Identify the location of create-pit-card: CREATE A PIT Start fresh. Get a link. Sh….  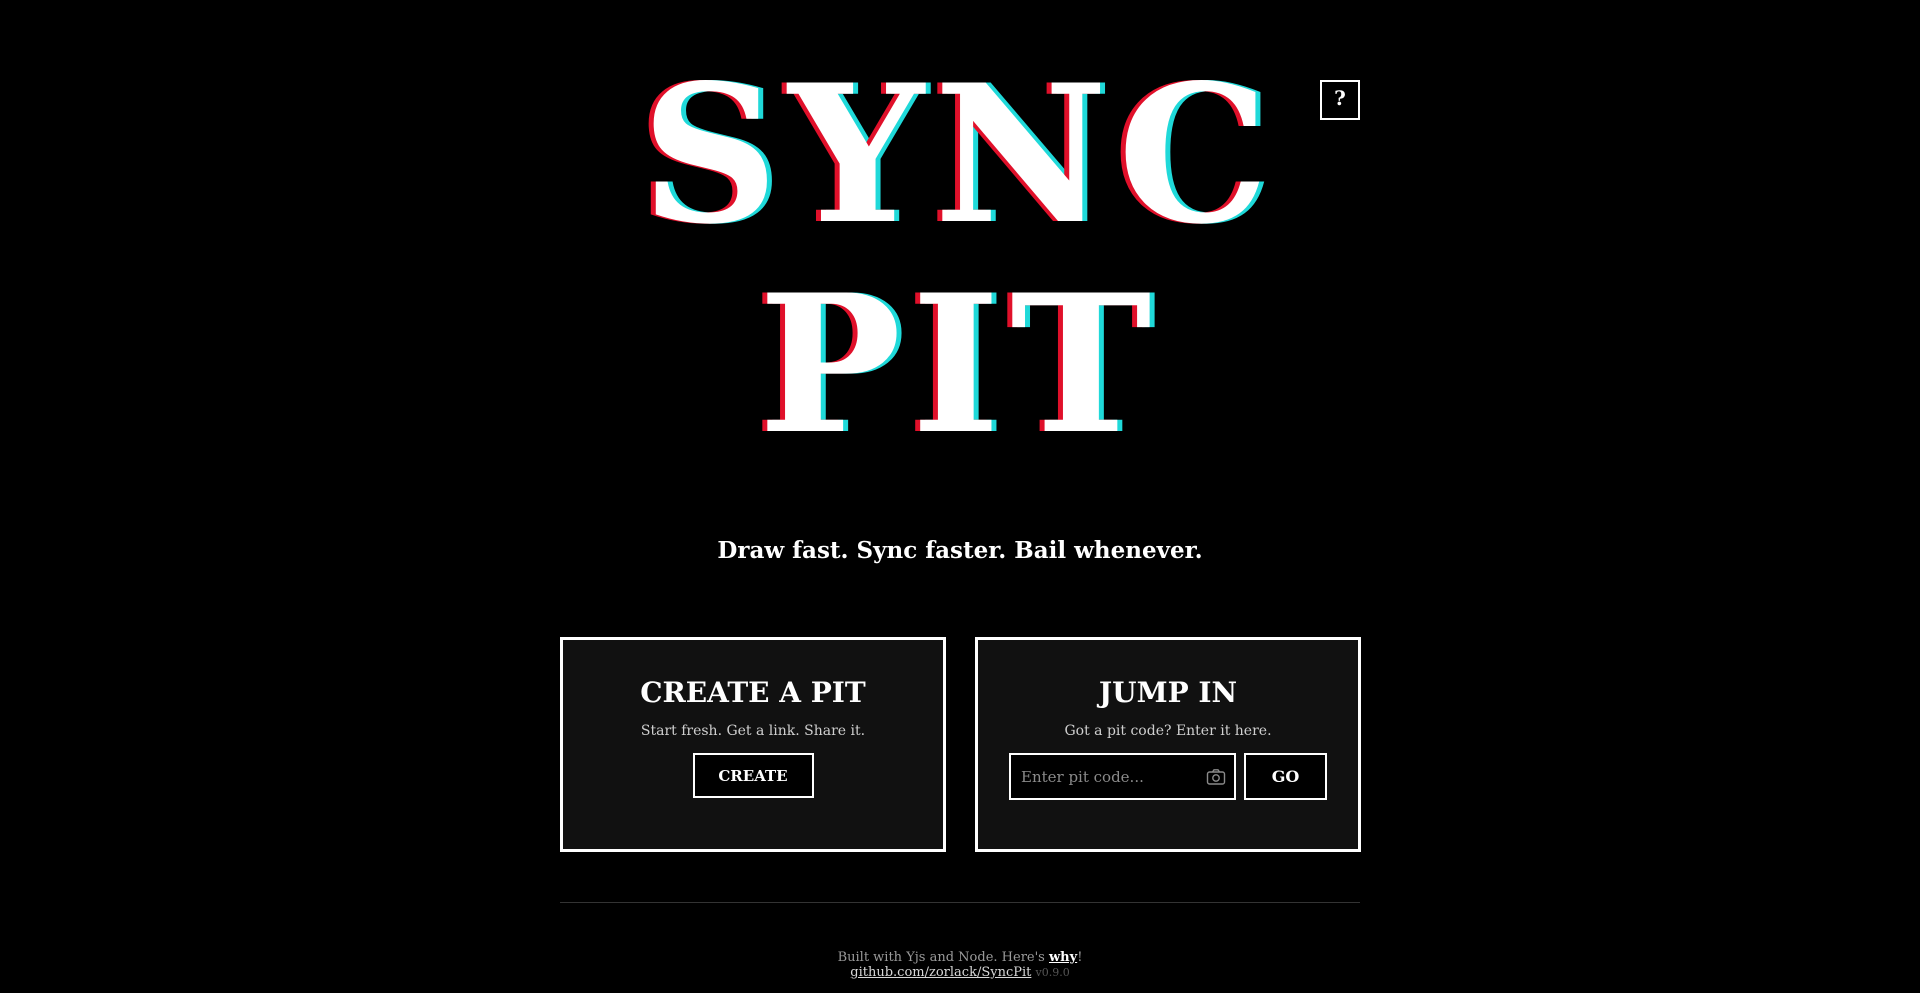
(753, 744).